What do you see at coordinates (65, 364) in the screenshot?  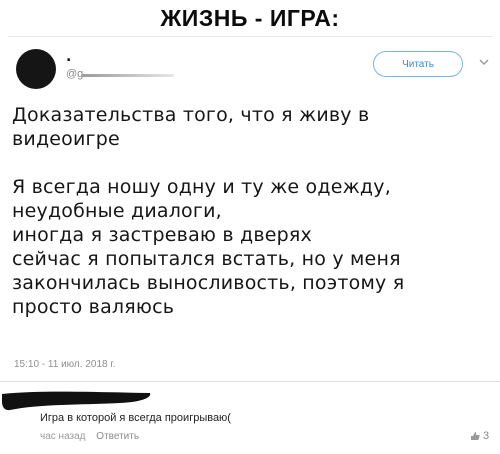 I see `tweet-timestamp: 15:10 - 11 июл. 2018 г.` at bounding box center [65, 364].